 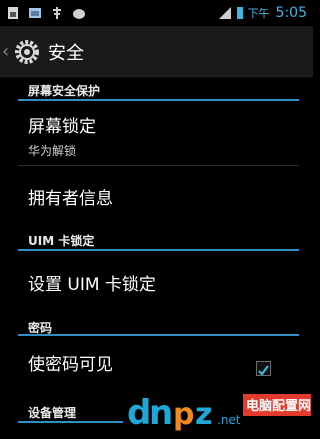 What do you see at coordinates (156, 136) in the screenshot?
I see `screen-lock-item: 屏幕锁定 华为解锁` at bounding box center [156, 136].